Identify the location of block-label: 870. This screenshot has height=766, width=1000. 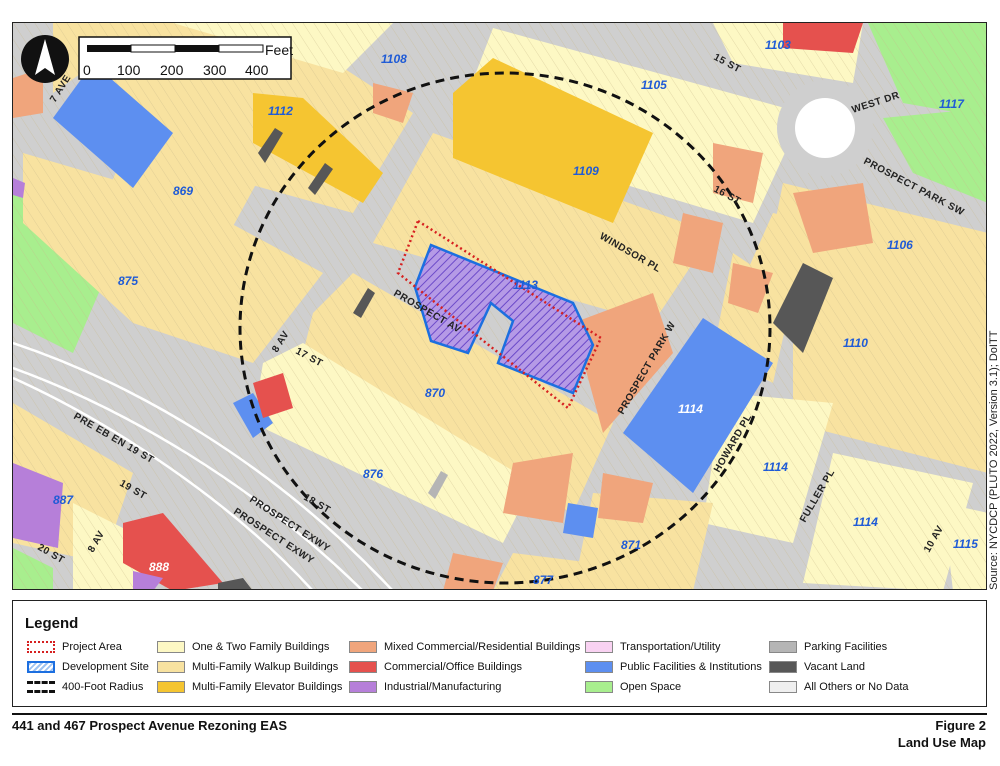
(435, 393).